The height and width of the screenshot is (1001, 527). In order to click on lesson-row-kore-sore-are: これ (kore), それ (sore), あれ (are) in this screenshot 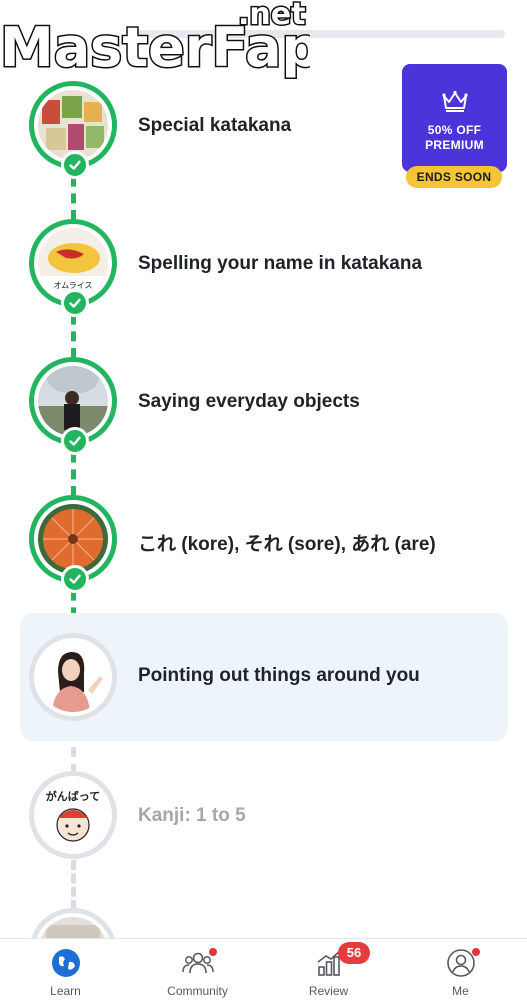, I will do `click(263, 540)`.